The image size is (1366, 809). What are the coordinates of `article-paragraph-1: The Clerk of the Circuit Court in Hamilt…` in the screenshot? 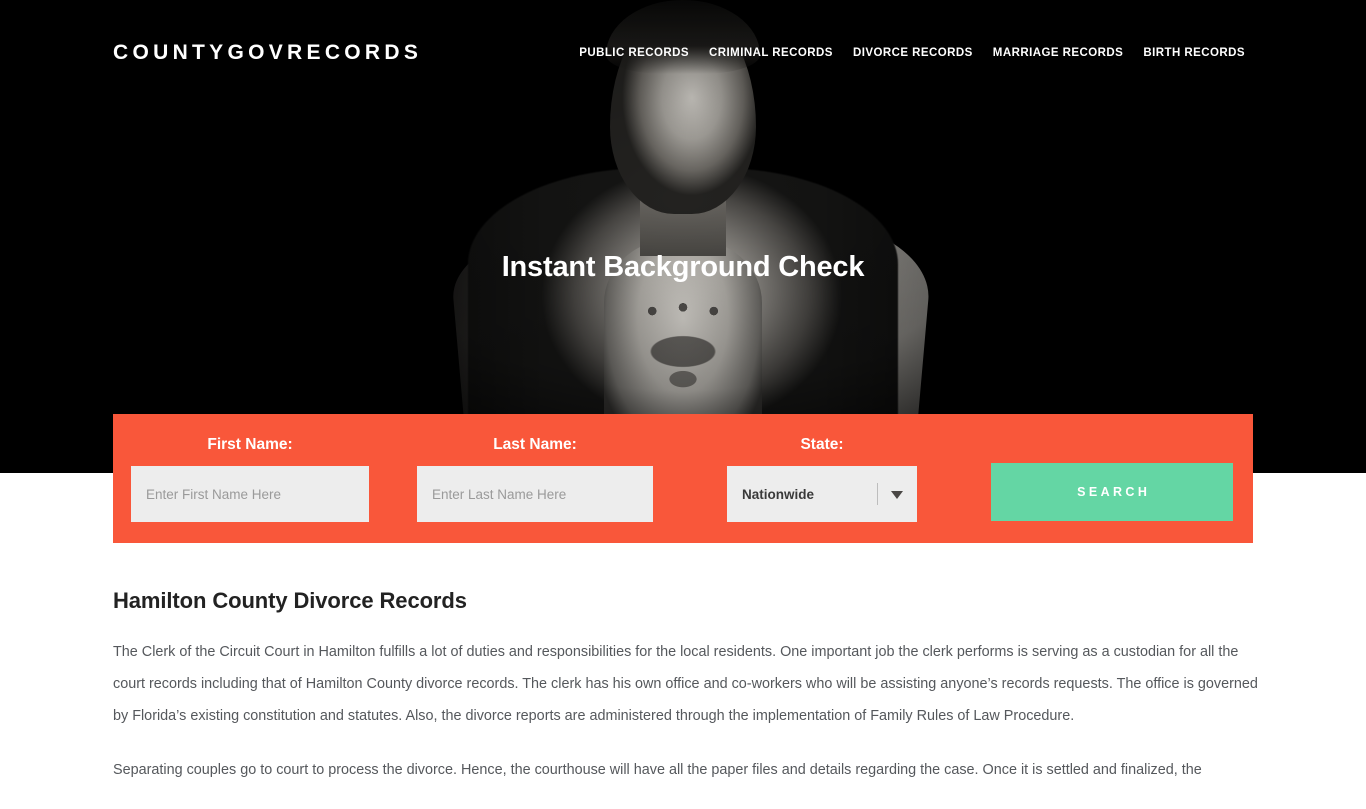 It's located at (685, 684).